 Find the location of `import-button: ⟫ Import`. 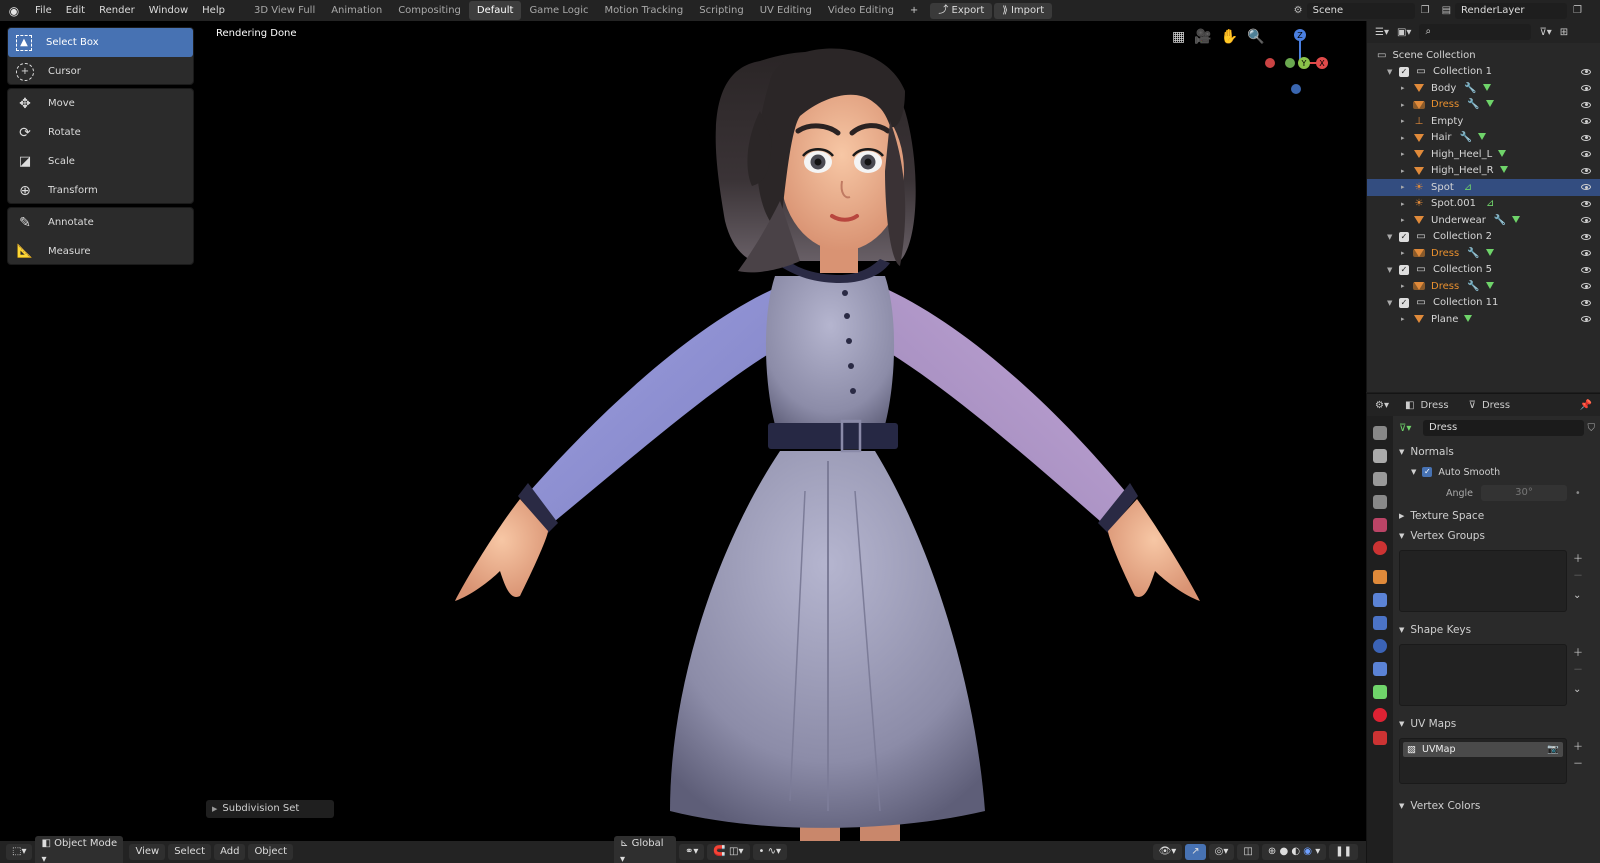

import-button: ⟫ Import is located at coordinates (1023, 10).